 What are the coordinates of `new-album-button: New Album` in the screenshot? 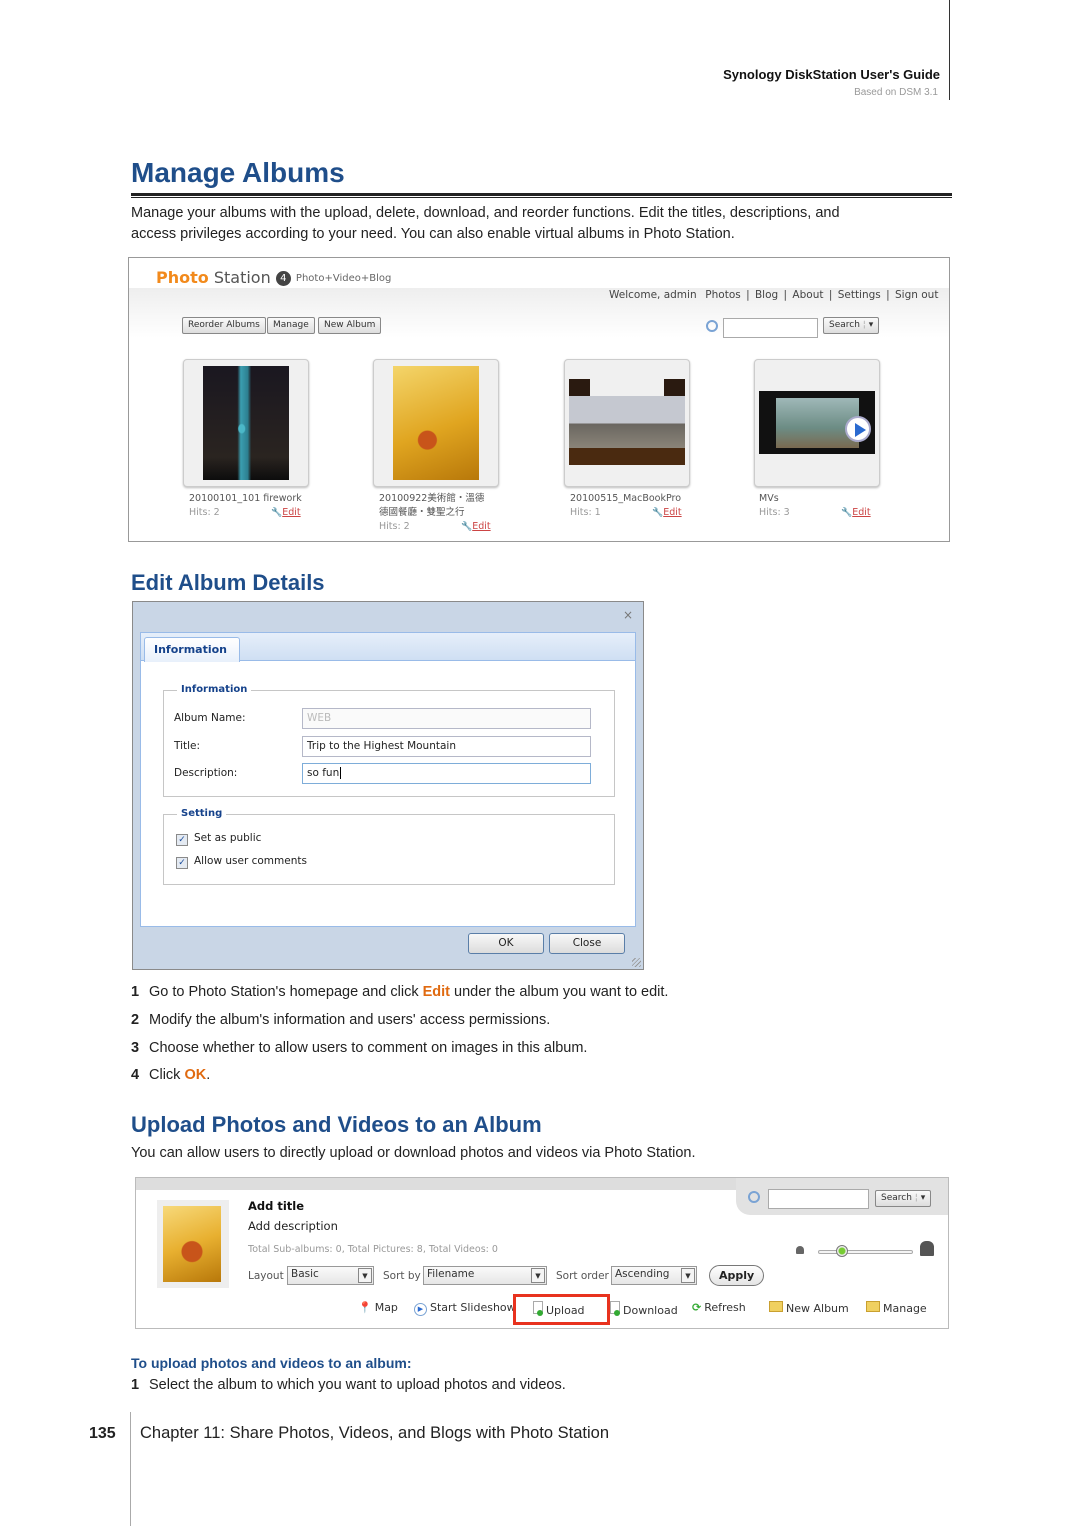 It's located at (350, 325).